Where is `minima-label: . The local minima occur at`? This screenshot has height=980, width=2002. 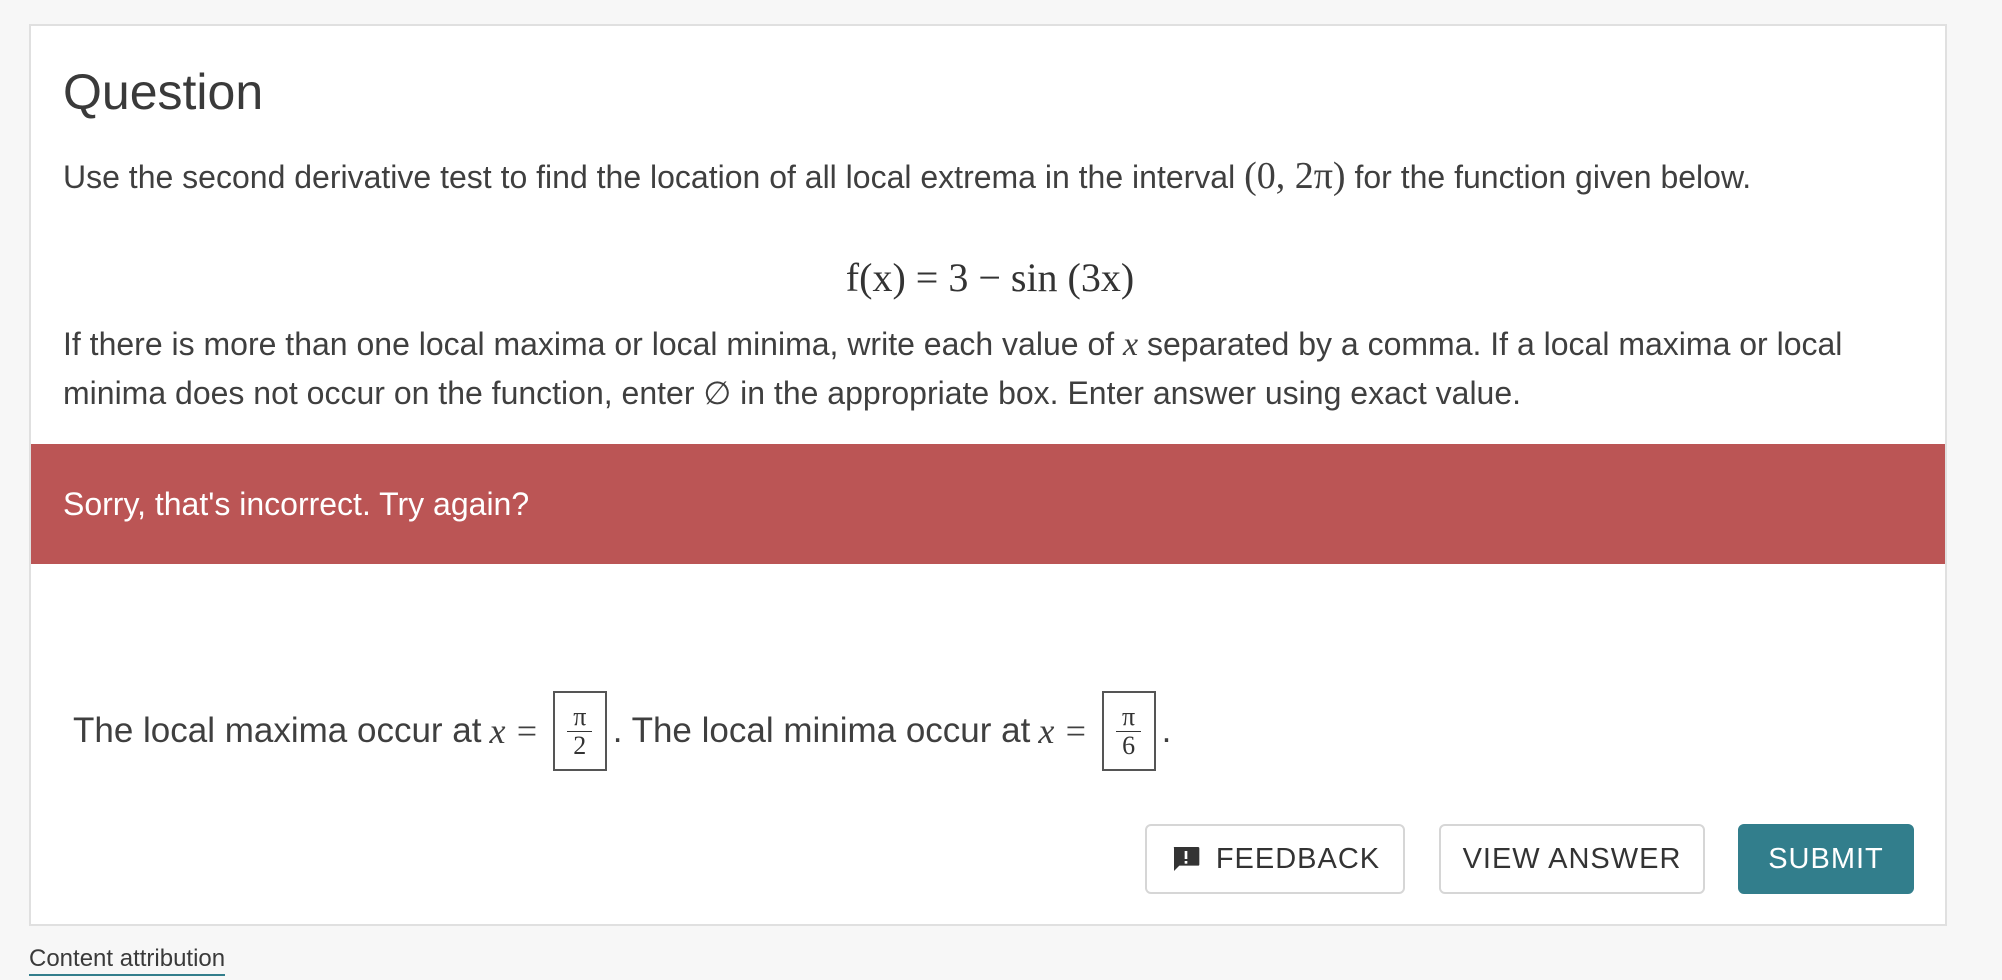
minima-label: . The local minima occur at is located at coordinates (821, 730).